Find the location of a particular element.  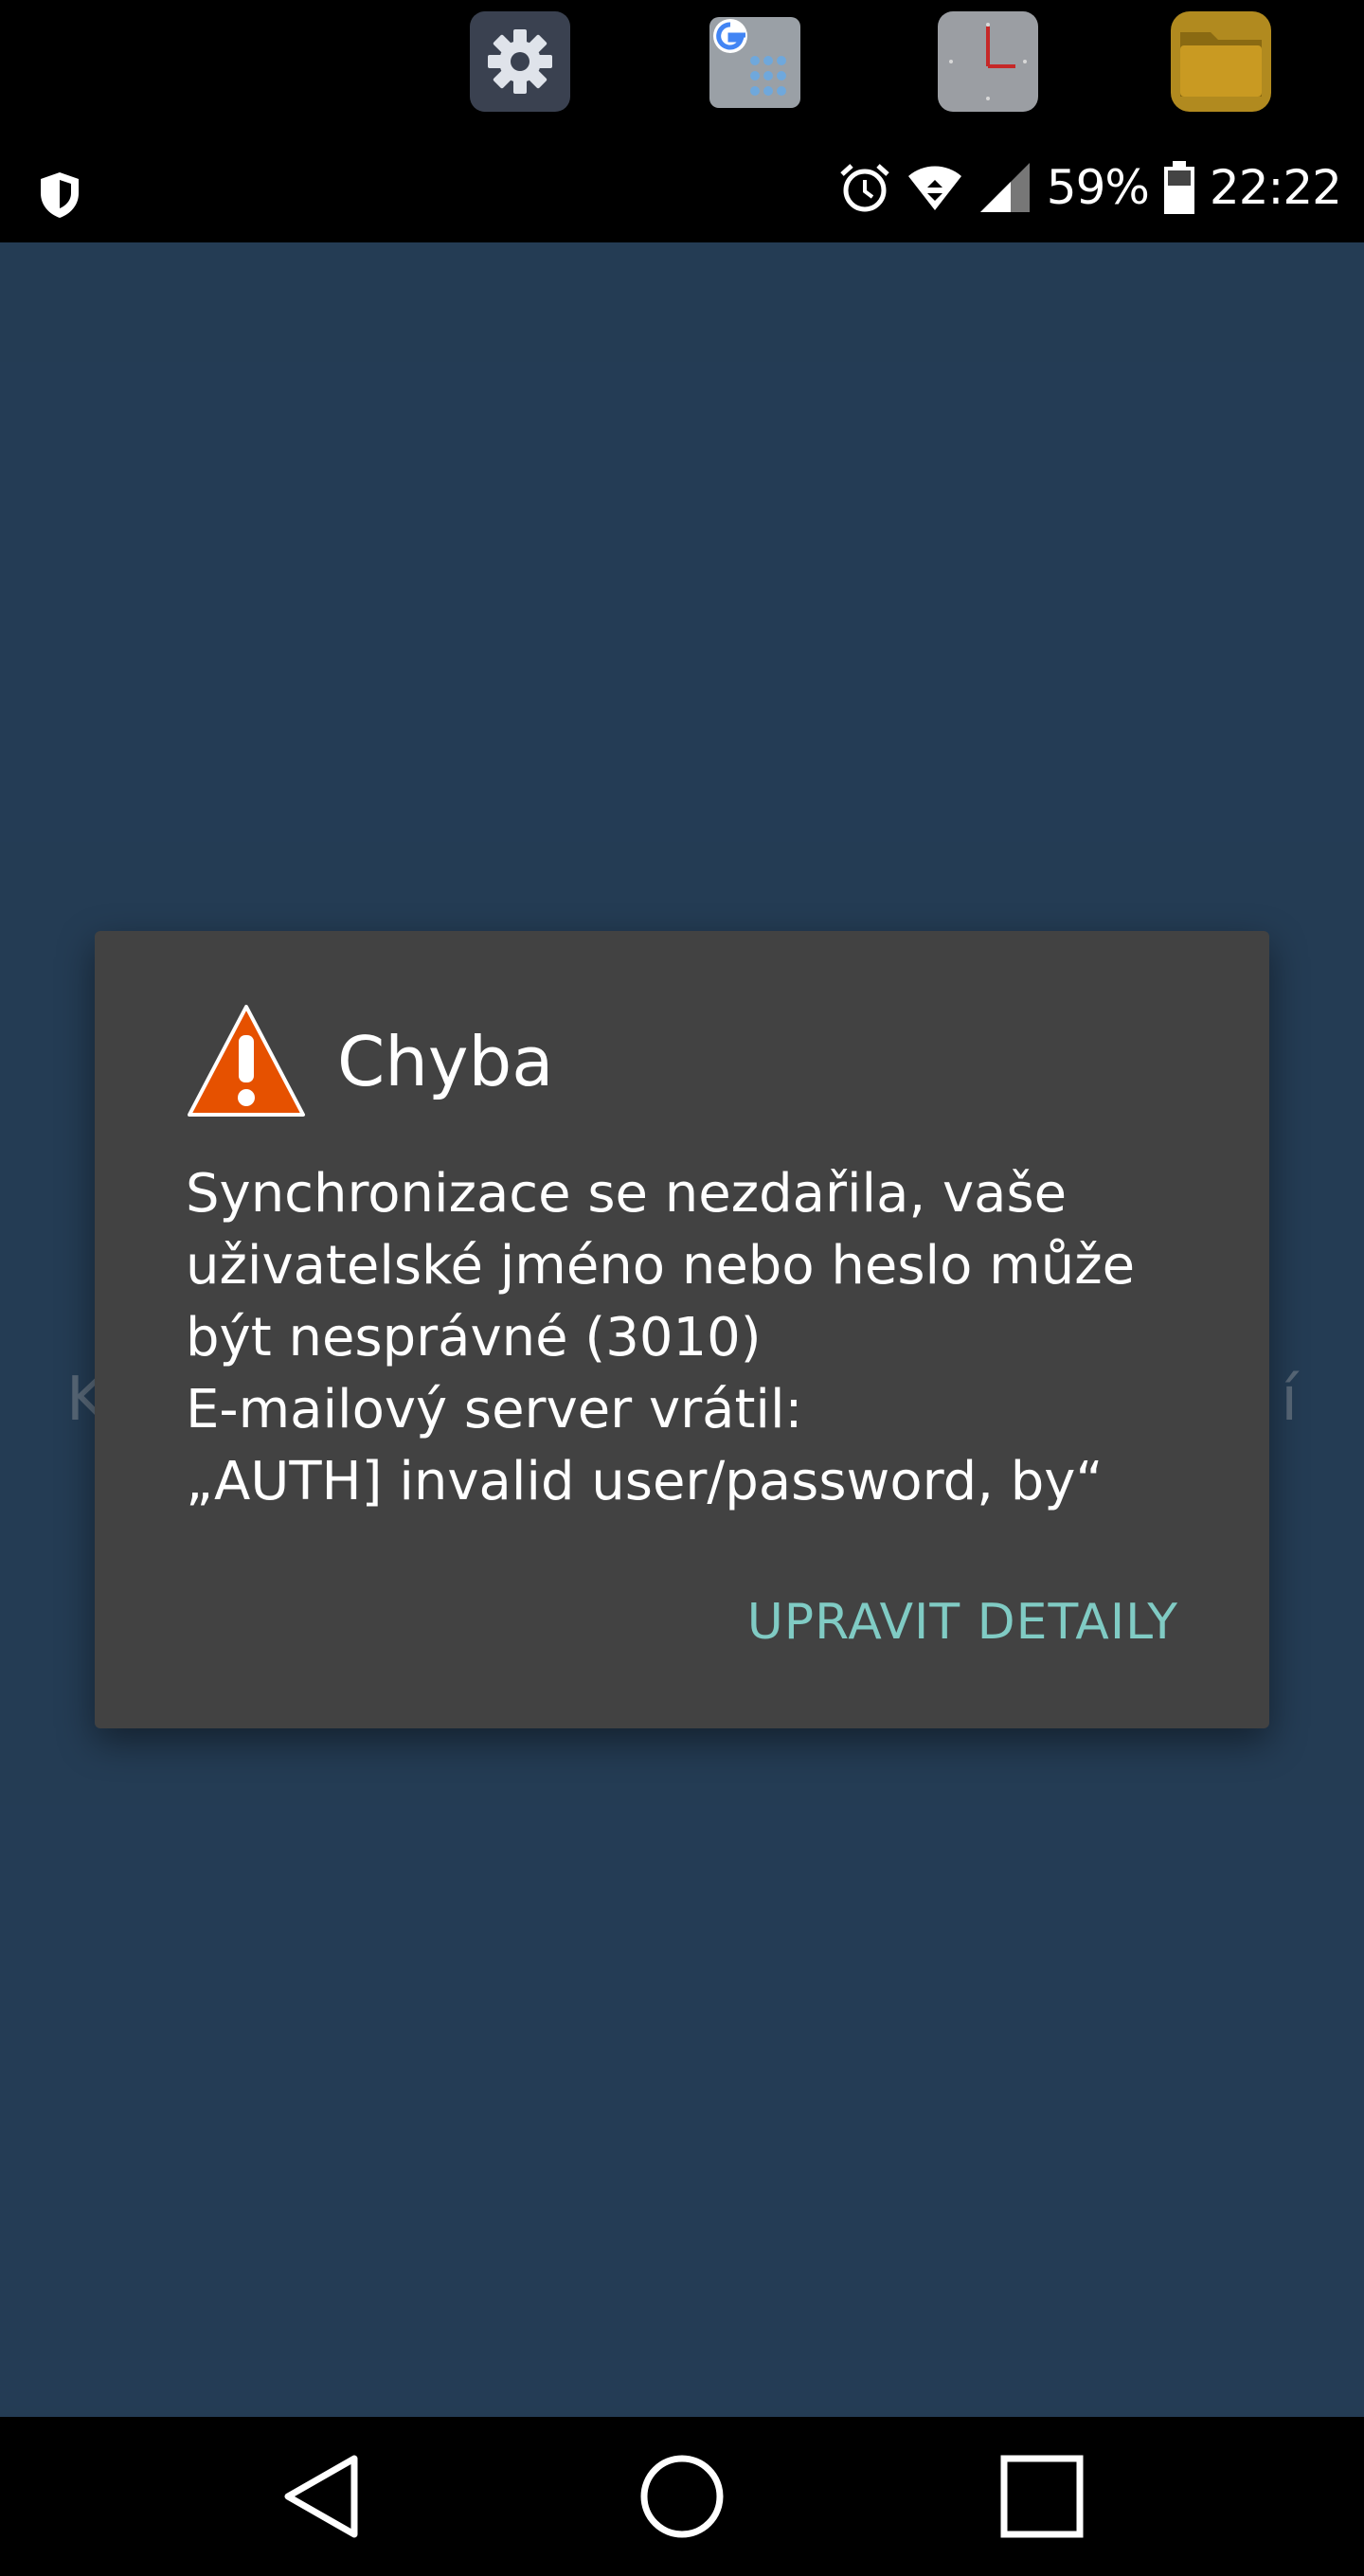

dialog-header: Chyba is located at coordinates (369, 1061).